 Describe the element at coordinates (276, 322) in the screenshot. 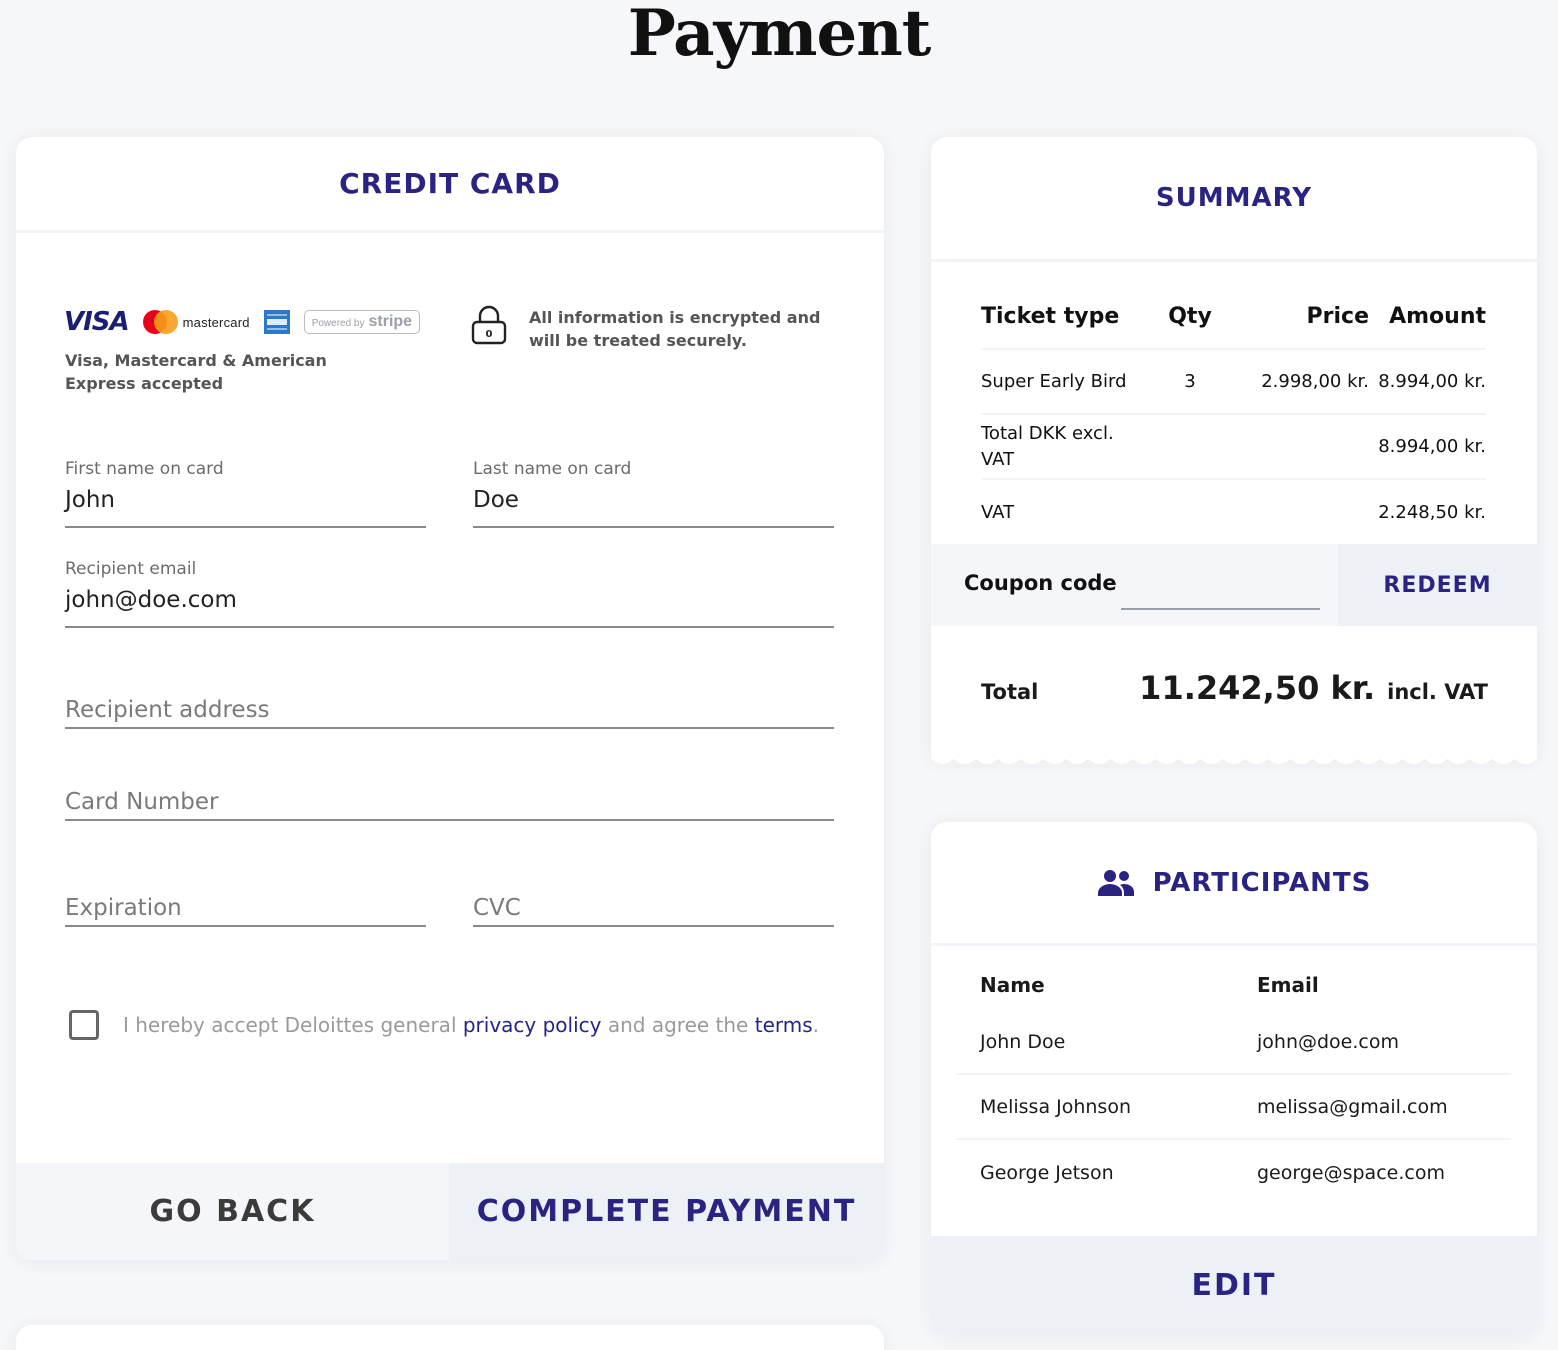

I see `amex-logo-icon` at that location.